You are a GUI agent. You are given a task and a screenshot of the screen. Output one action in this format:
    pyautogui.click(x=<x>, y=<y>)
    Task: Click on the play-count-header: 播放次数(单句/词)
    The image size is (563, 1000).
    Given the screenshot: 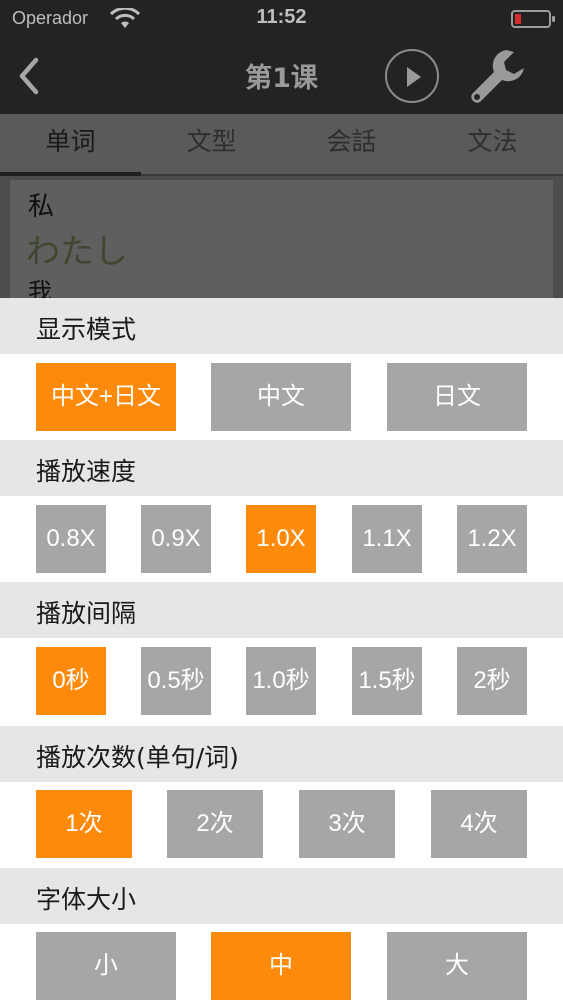 What is the action you would take?
    pyautogui.click(x=281, y=754)
    